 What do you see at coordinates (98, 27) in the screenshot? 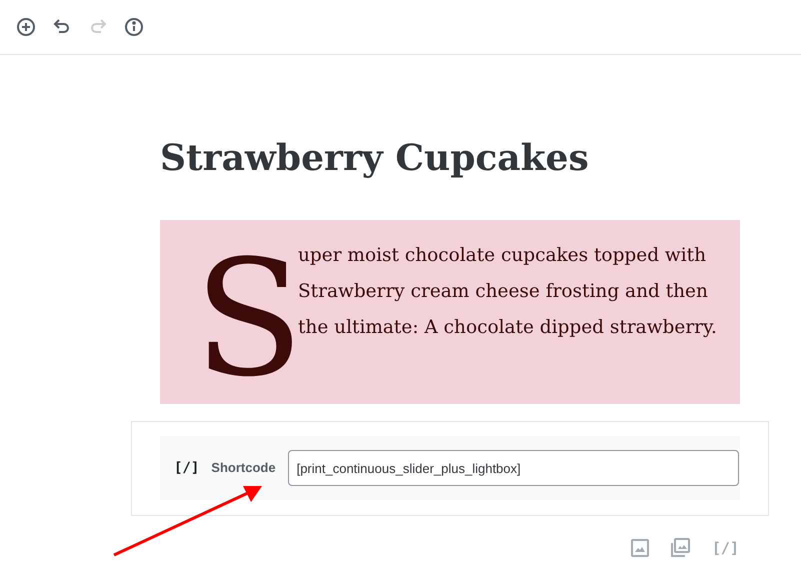
I see `redo-icon` at bounding box center [98, 27].